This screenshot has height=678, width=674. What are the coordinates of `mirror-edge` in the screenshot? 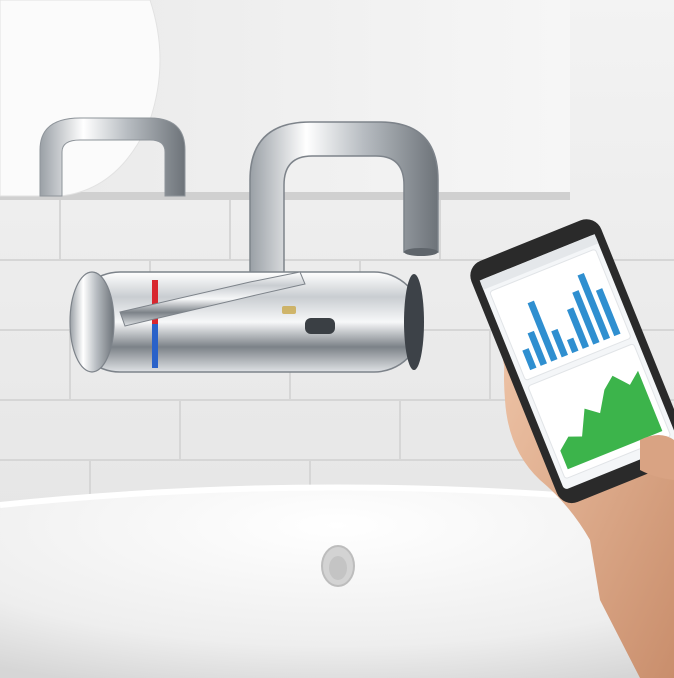 It's located at (285, 196).